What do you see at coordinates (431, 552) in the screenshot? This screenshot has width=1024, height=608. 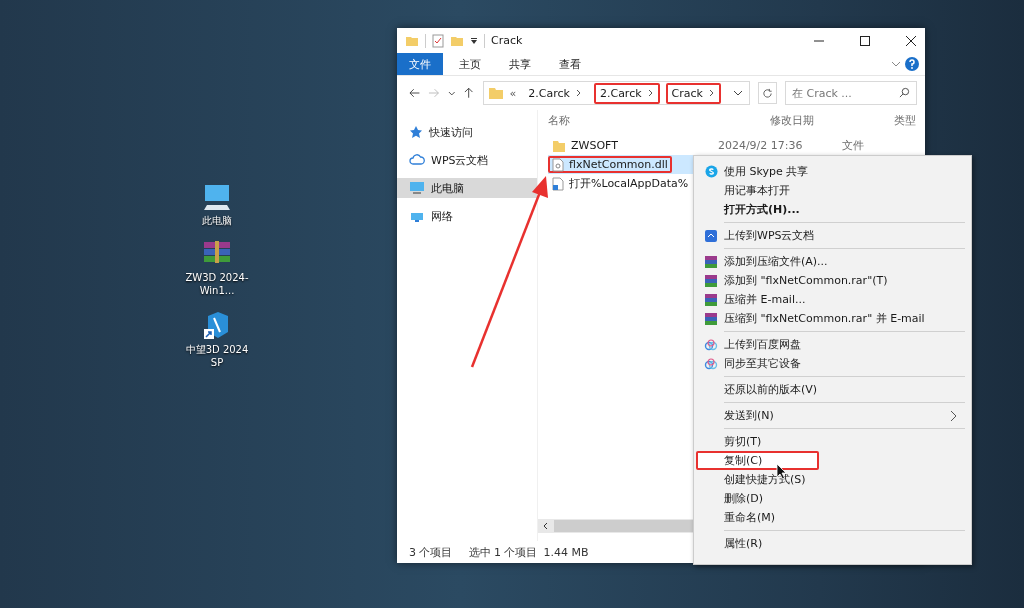 I see `status-text: 3 个项目` at bounding box center [431, 552].